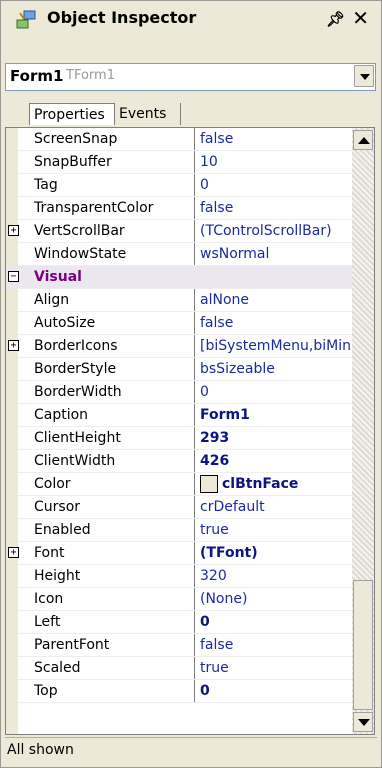  What do you see at coordinates (363, 140) in the screenshot?
I see `scroll-up-arrow-icon` at bounding box center [363, 140].